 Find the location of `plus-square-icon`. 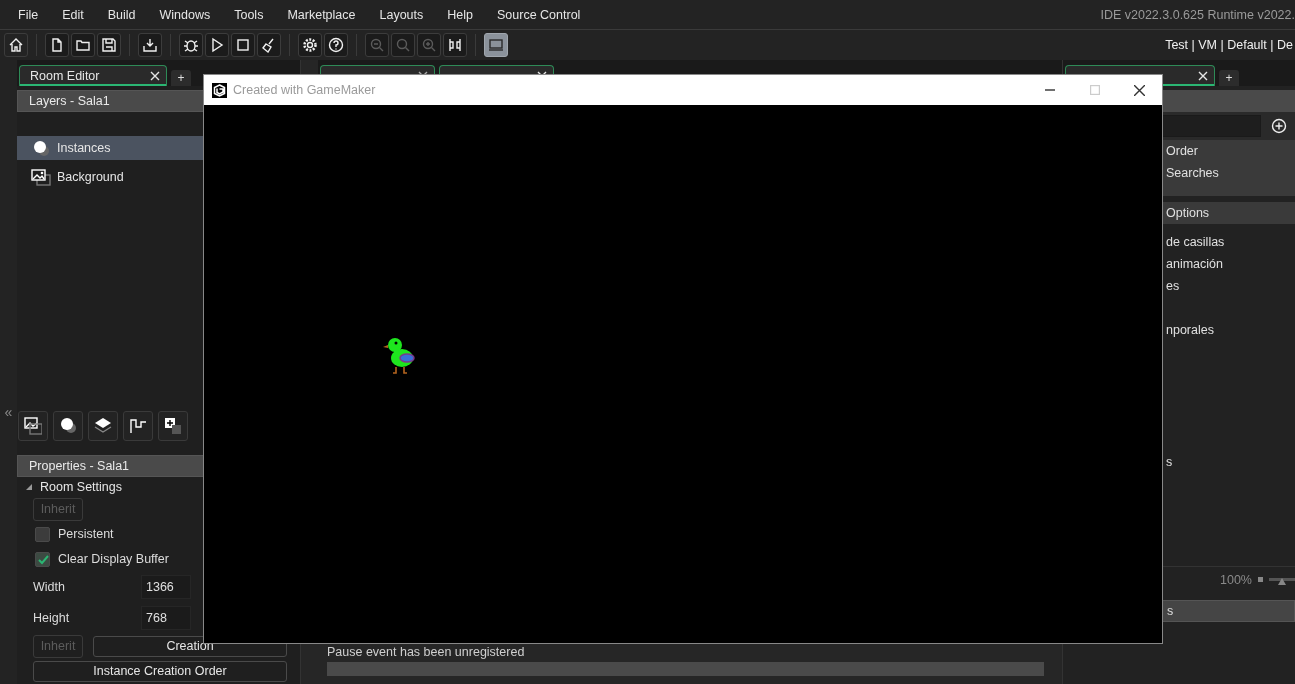

plus-square-icon is located at coordinates (173, 426).